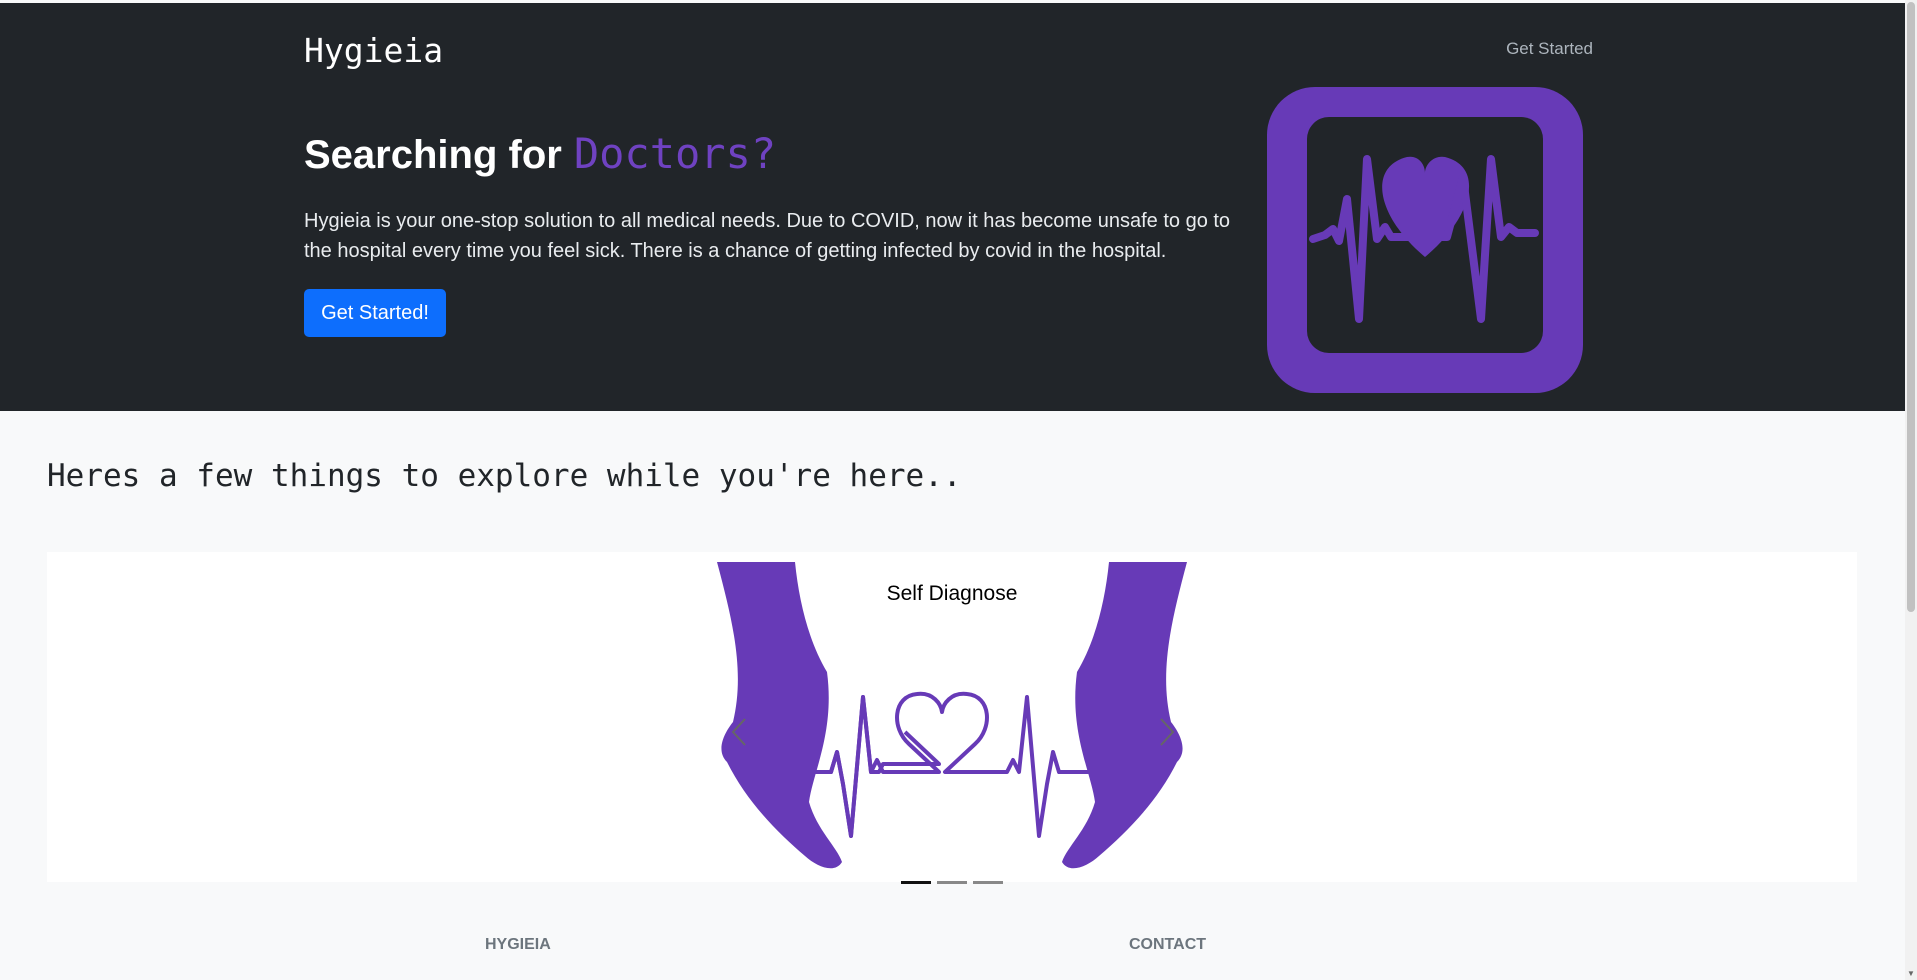  I want to click on footer-contact-heading: CONTACT, so click(1168, 944).